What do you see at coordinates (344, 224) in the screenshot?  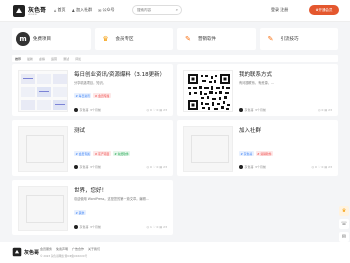 I see `chat-icon: ☏` at bounding box center [344, 224].